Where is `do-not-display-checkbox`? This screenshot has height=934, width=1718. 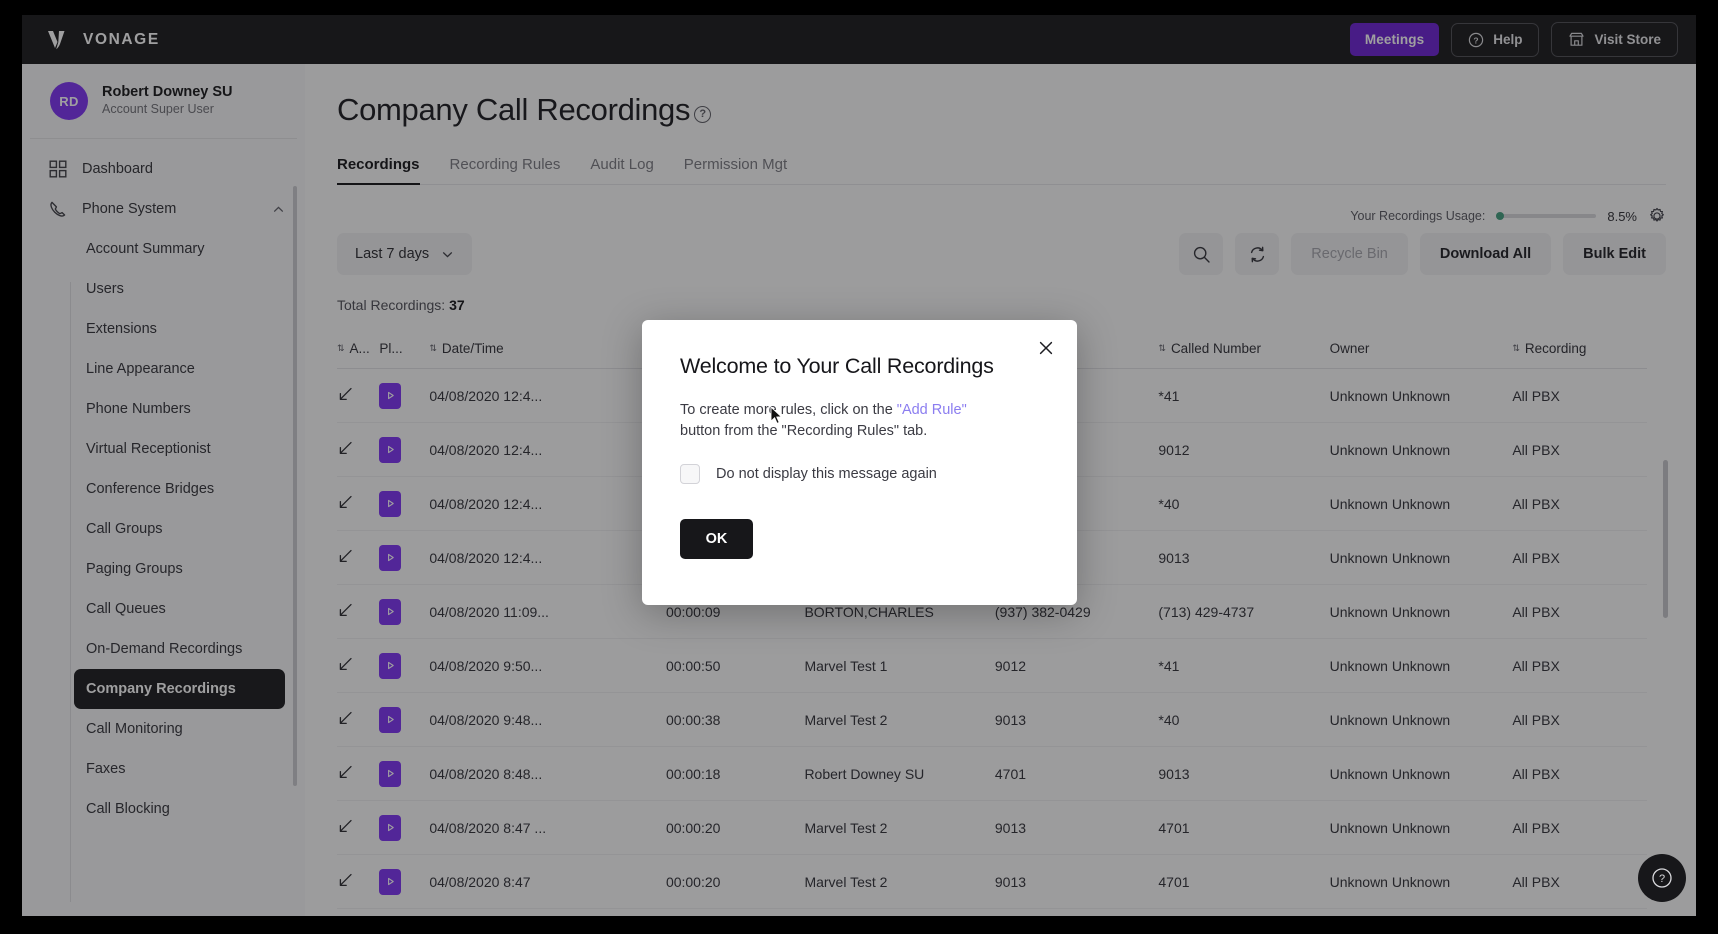 do-not-display-checkbox is located at coordinates (690, 474).